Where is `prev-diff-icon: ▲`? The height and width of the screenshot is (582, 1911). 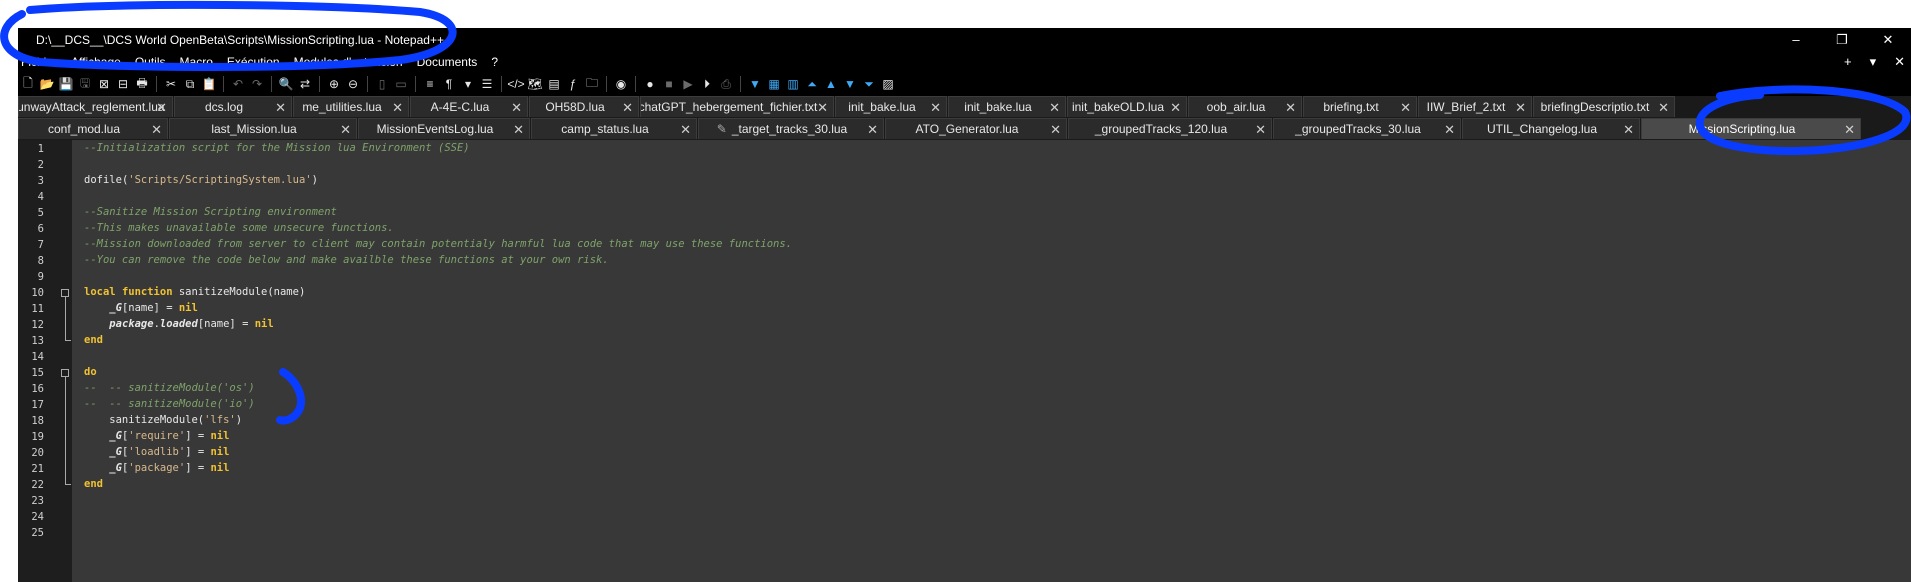
prev-diff-icon: ▲ is located at coordinates (831, 84).